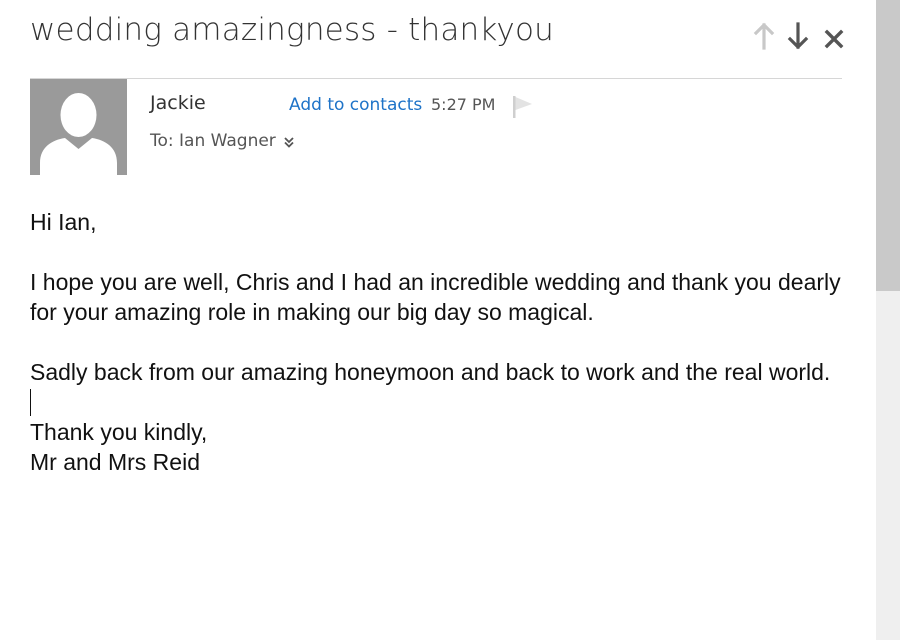  Describe the element at coordinates (30, 402) in the screenshot. I see `text-cursor` at that location.